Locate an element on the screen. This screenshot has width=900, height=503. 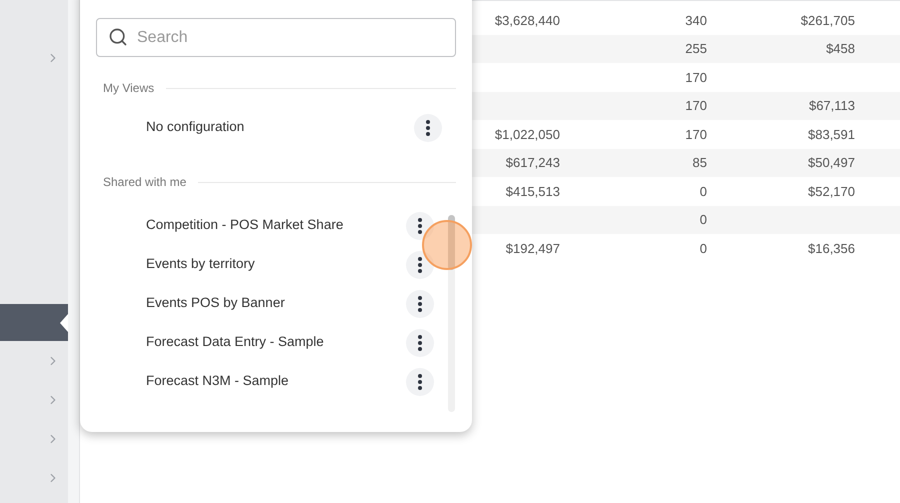
table-cell: $16,356 is located at coordinates (831, 248).